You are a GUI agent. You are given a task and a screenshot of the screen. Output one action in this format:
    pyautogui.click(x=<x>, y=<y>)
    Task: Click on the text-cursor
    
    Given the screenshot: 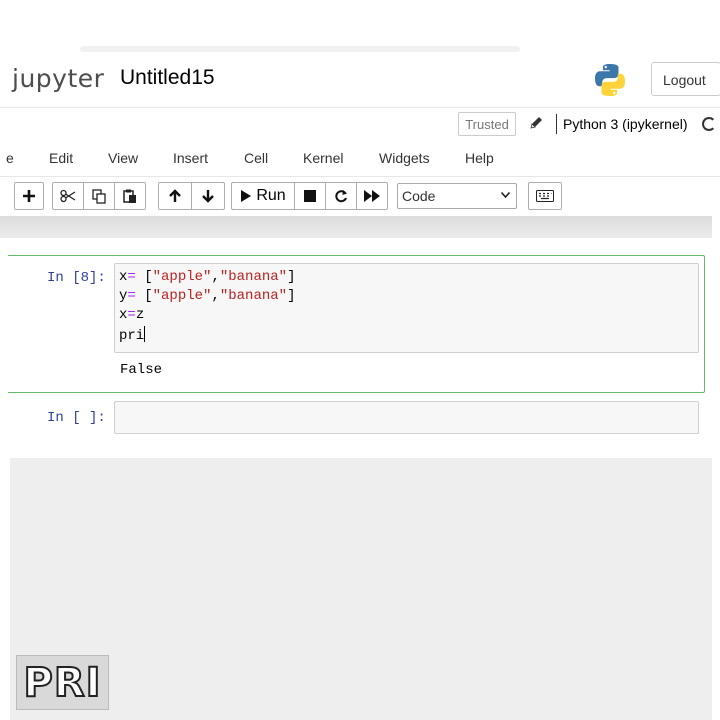 What is the action you would take?
    pyautogui.click(x=145, y=334)
    